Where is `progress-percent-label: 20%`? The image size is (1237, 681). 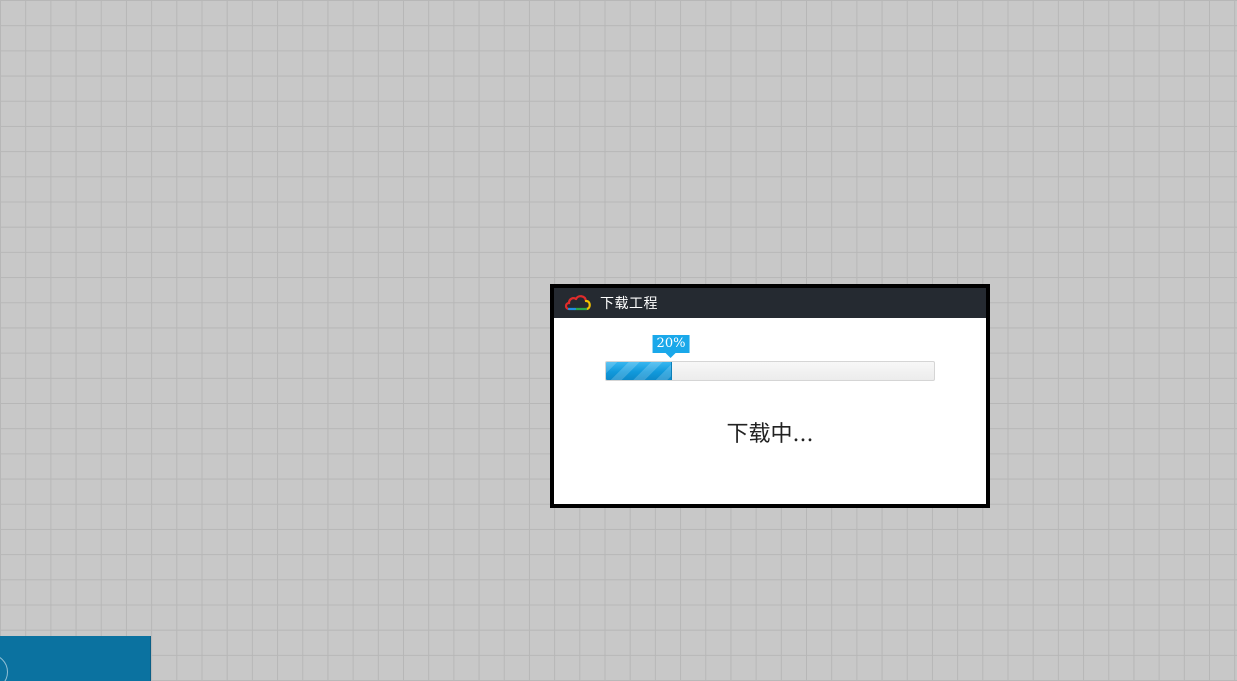
progress-percent-label: 20% is located at coordinates (671, 343).